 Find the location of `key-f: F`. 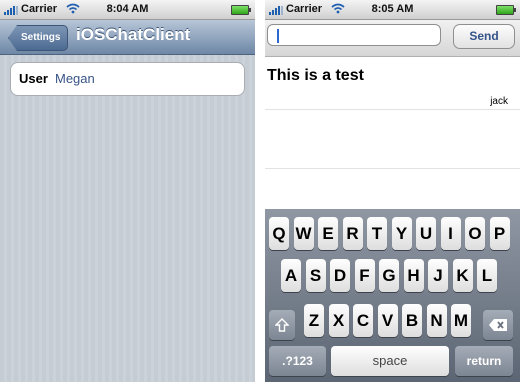

key-f: F is located at coordinates (364, 275).